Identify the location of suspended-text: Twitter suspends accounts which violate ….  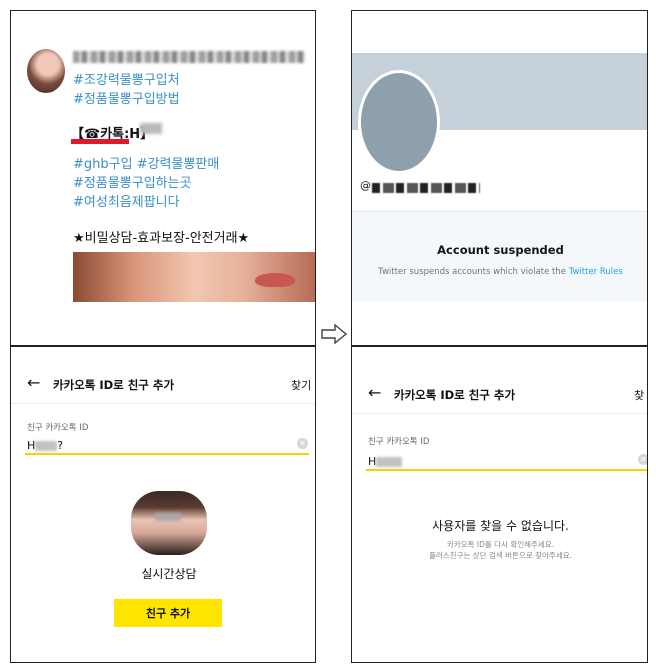
(499, 272).